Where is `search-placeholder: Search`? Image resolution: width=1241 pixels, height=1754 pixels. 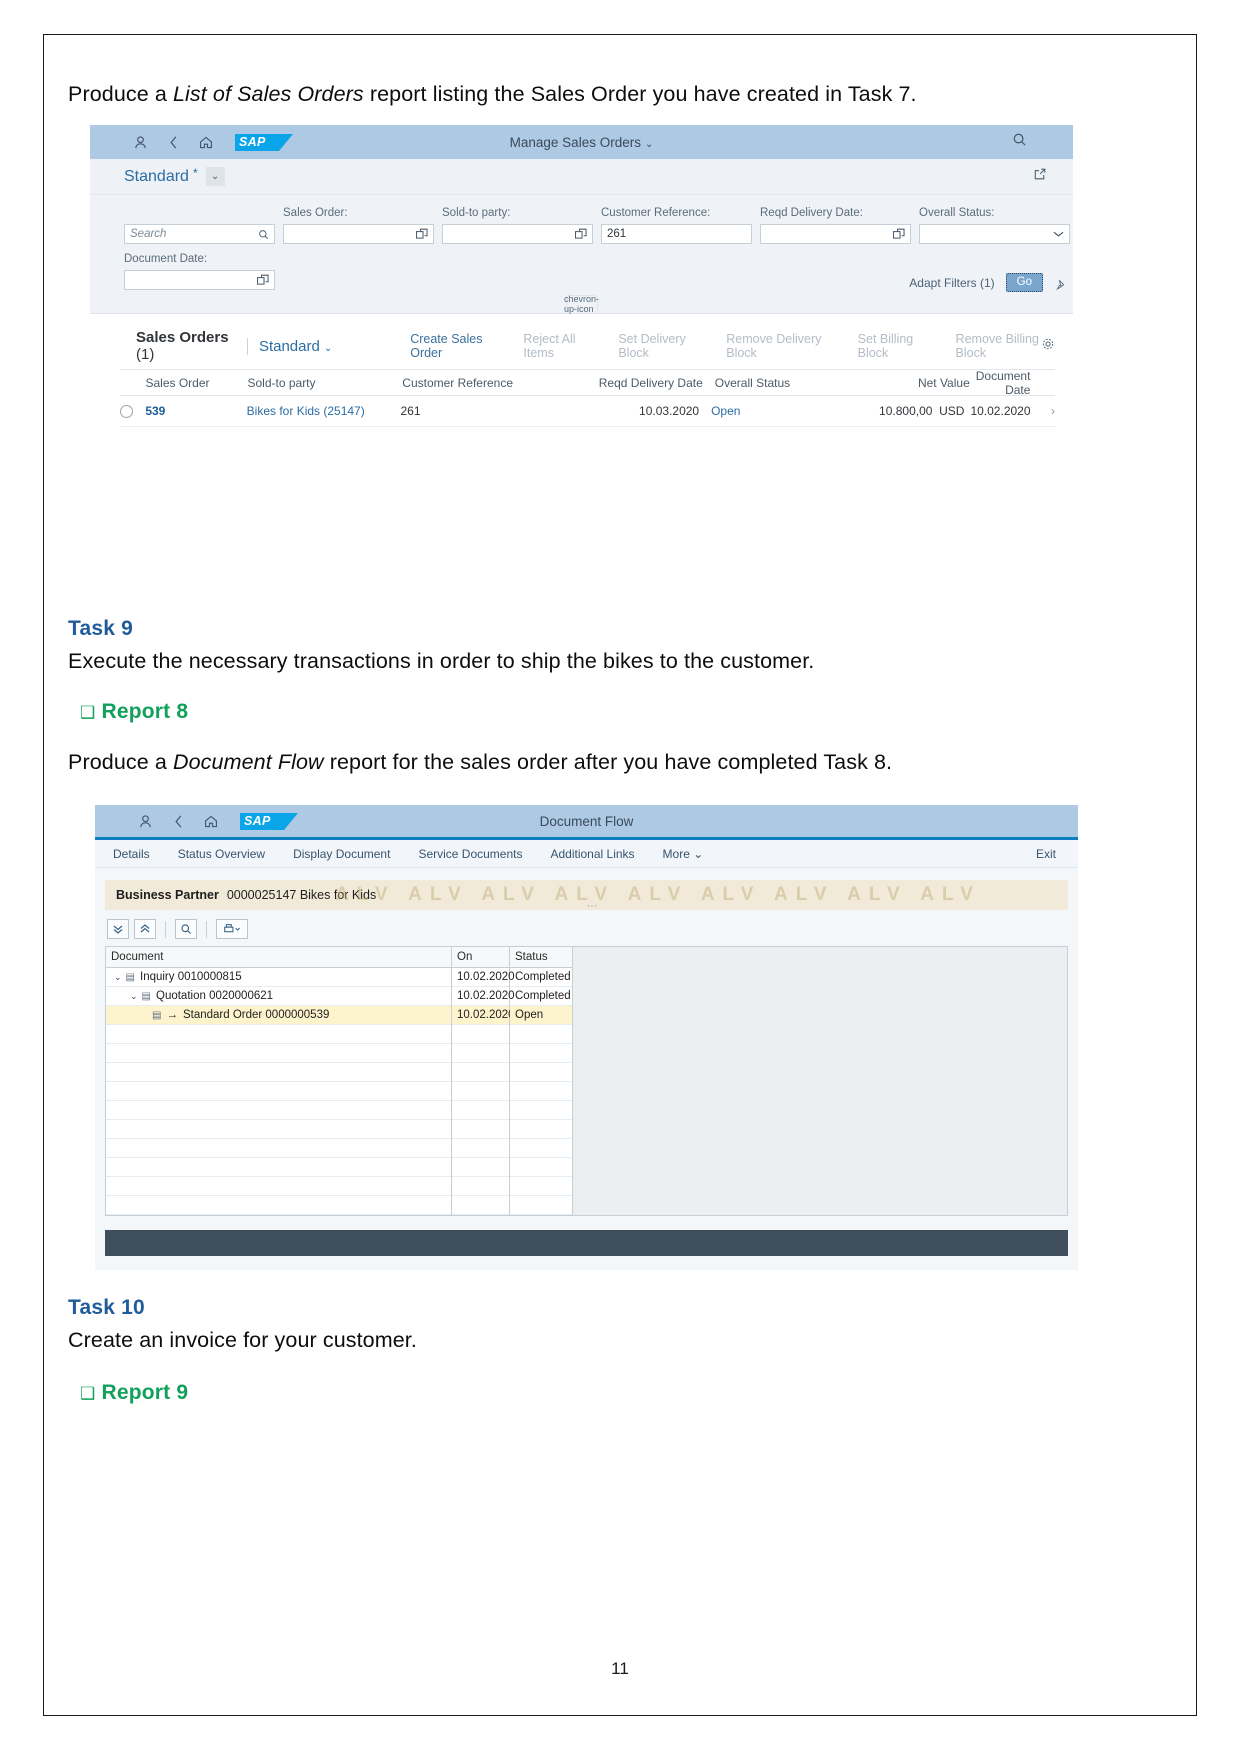 search-placeholder: Search is located at coordinates (148, 234).